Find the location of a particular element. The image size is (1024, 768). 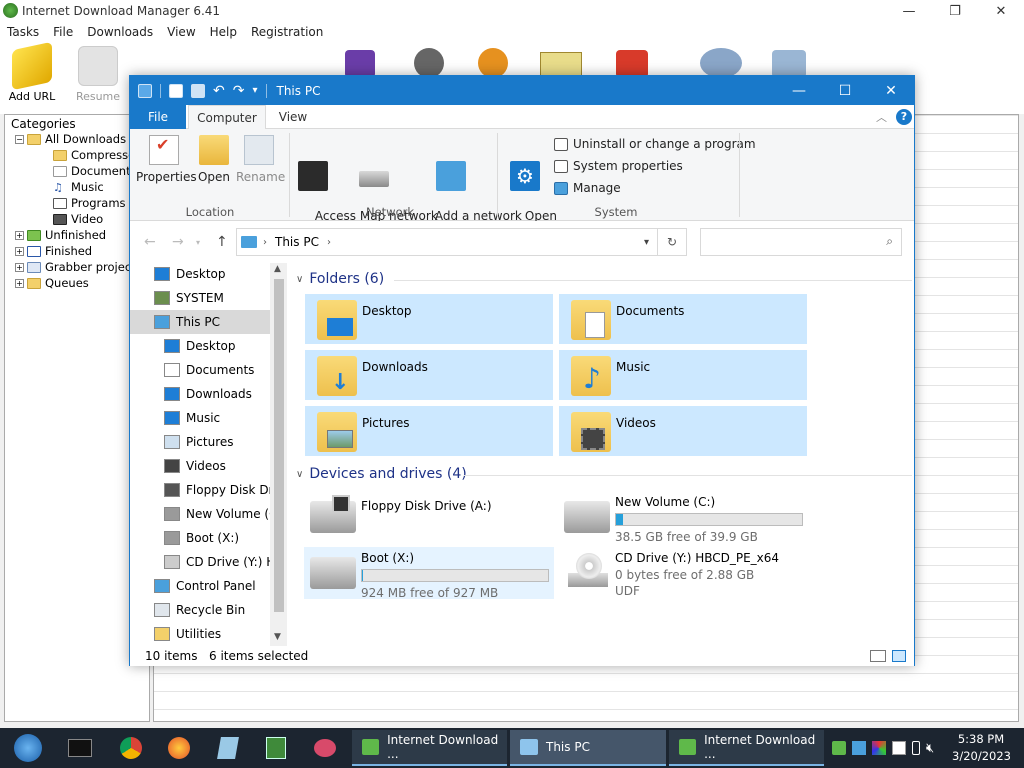

nav-item: Control Panel is located at coordinates (200, 586).